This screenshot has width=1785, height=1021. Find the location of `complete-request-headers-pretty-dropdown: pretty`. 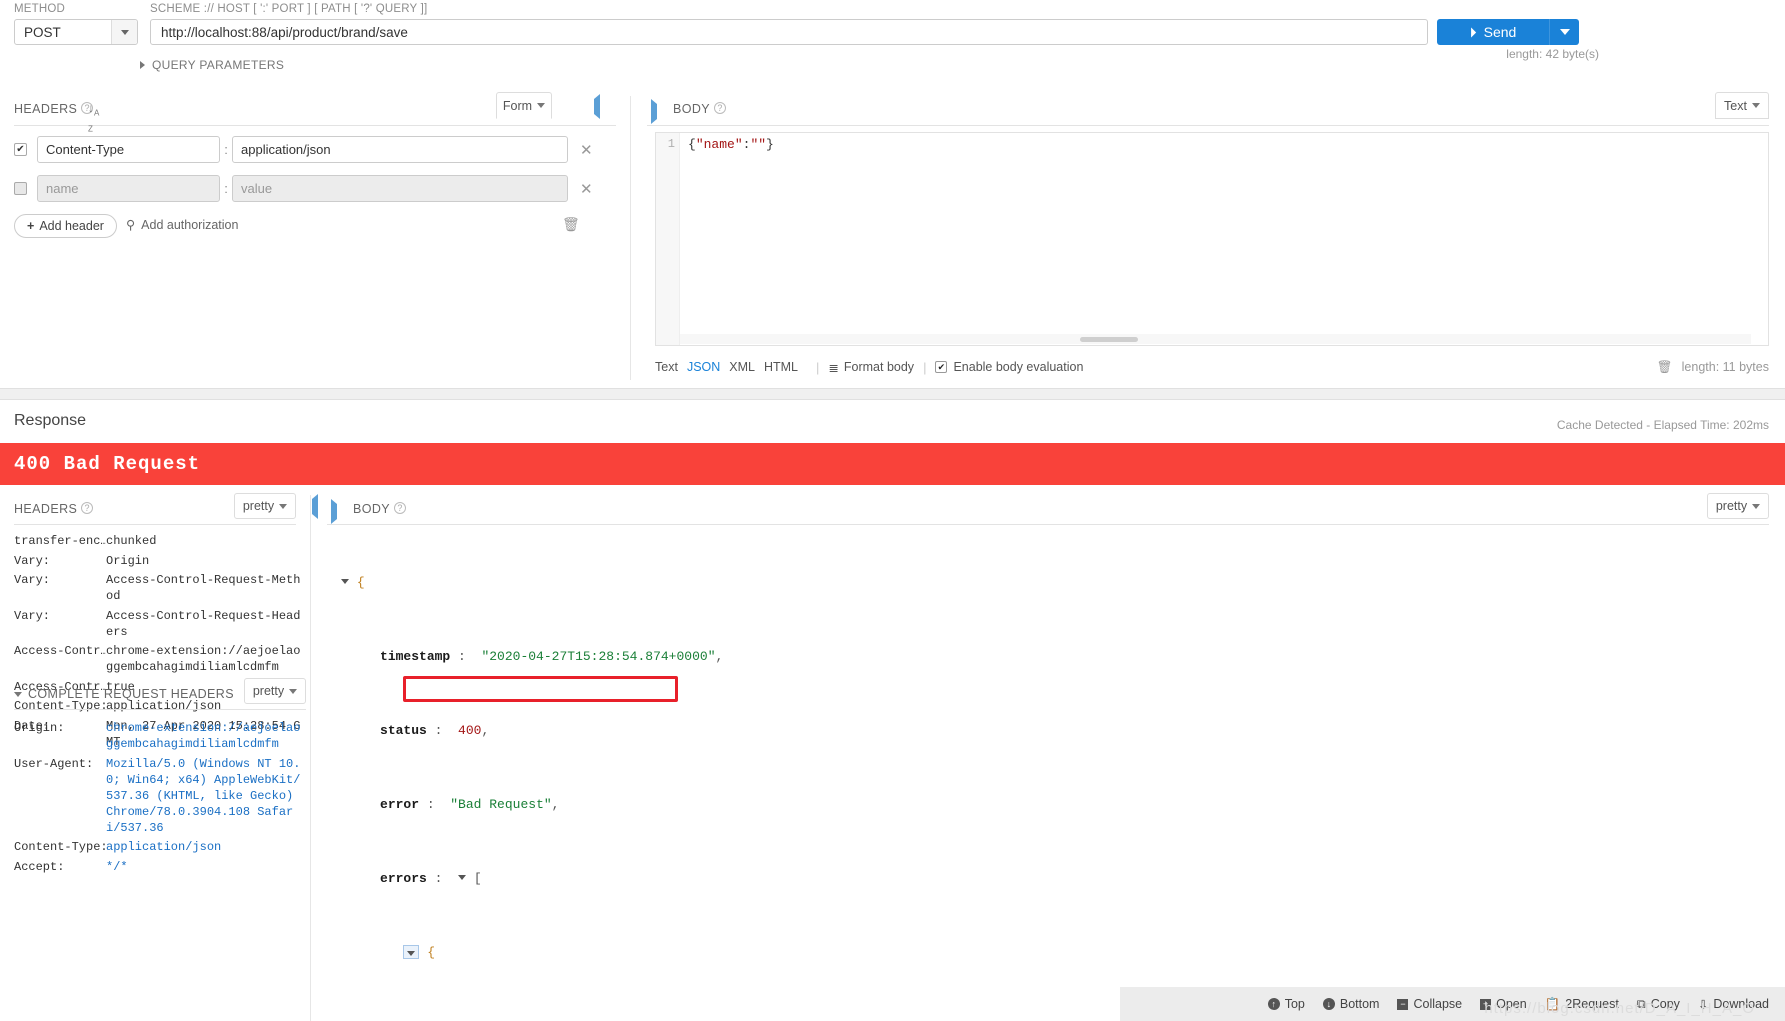

complete-request-headers-pretty-dropdown: pretty is located at coordinates (275, 691).